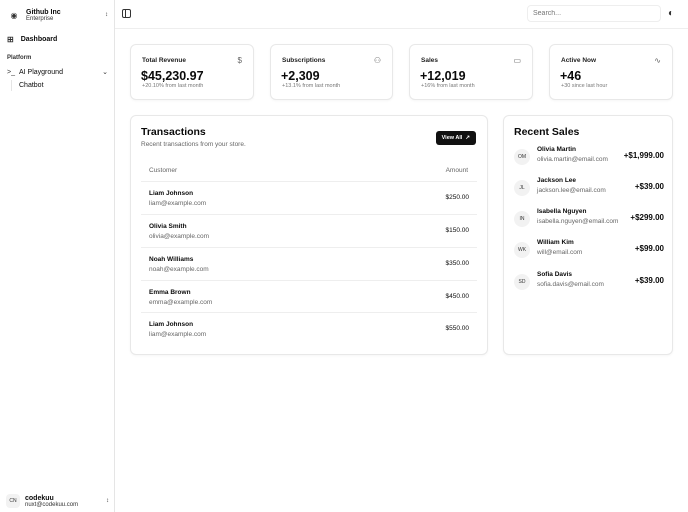 This screenshot has height=512, width=688. I want to click on layout-grid-icon: ⊞, so click(10, 39).